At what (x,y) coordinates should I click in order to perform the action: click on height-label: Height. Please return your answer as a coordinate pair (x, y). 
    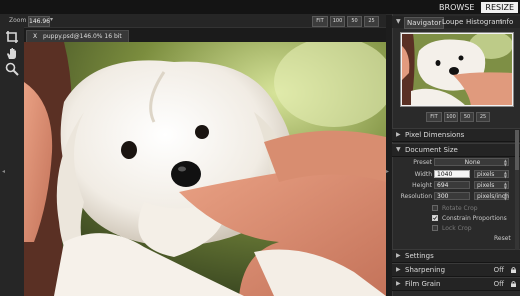
    Looking at the image, I should click on (422, 185).